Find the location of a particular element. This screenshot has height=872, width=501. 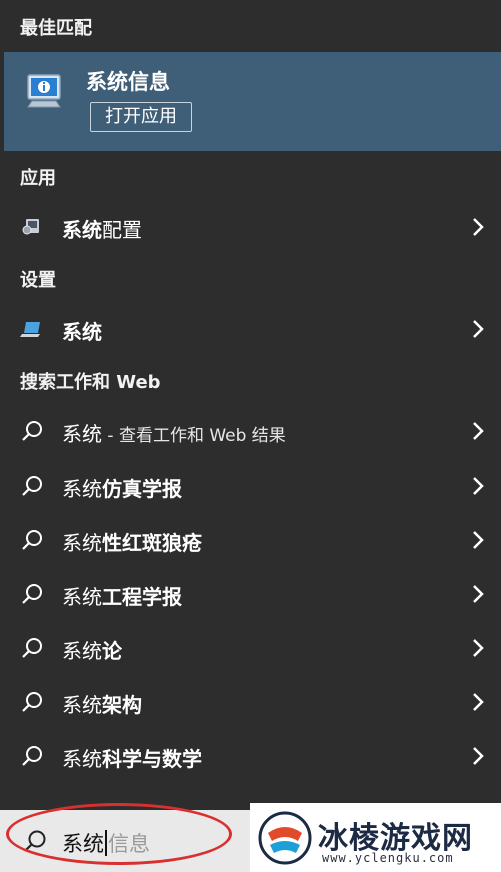

result-bold-text: 仿真学报 is located at coordinates (142, 489).